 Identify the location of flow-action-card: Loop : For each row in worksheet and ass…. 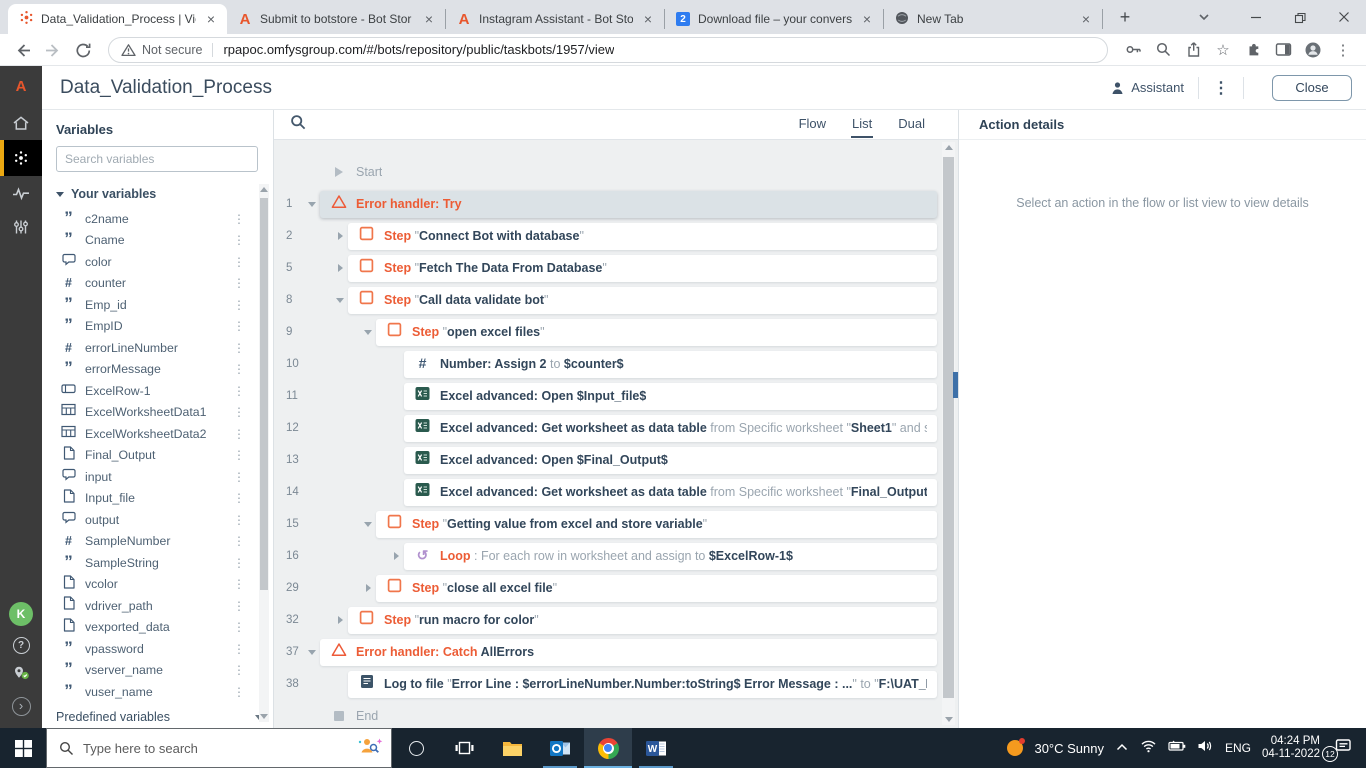
(670, 556).